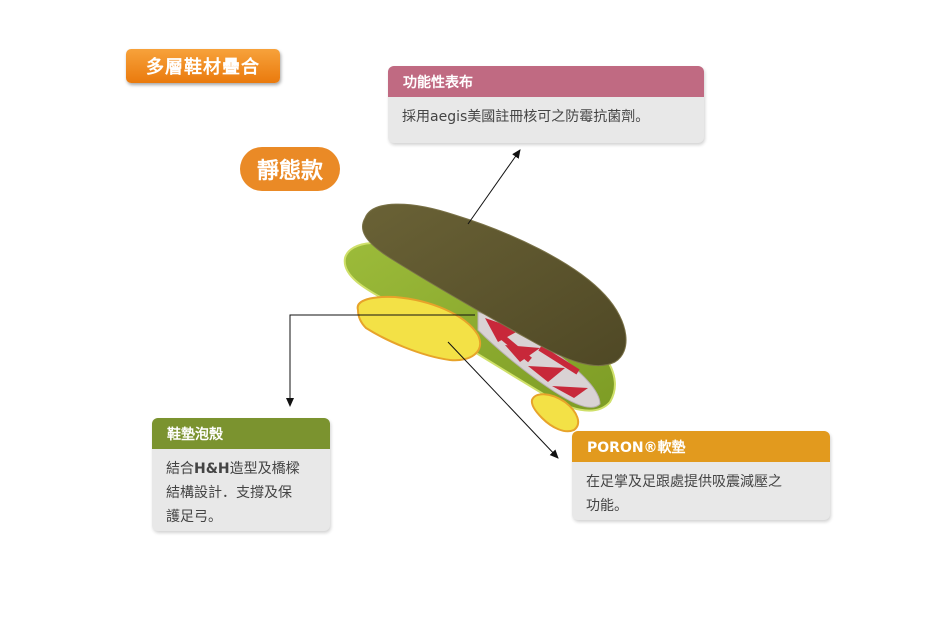  Describe the element at coordinates (684, 482) in the screenshot. I see `poron-line1: 在足掌及足跟處提供吸震減壓之` at that location.